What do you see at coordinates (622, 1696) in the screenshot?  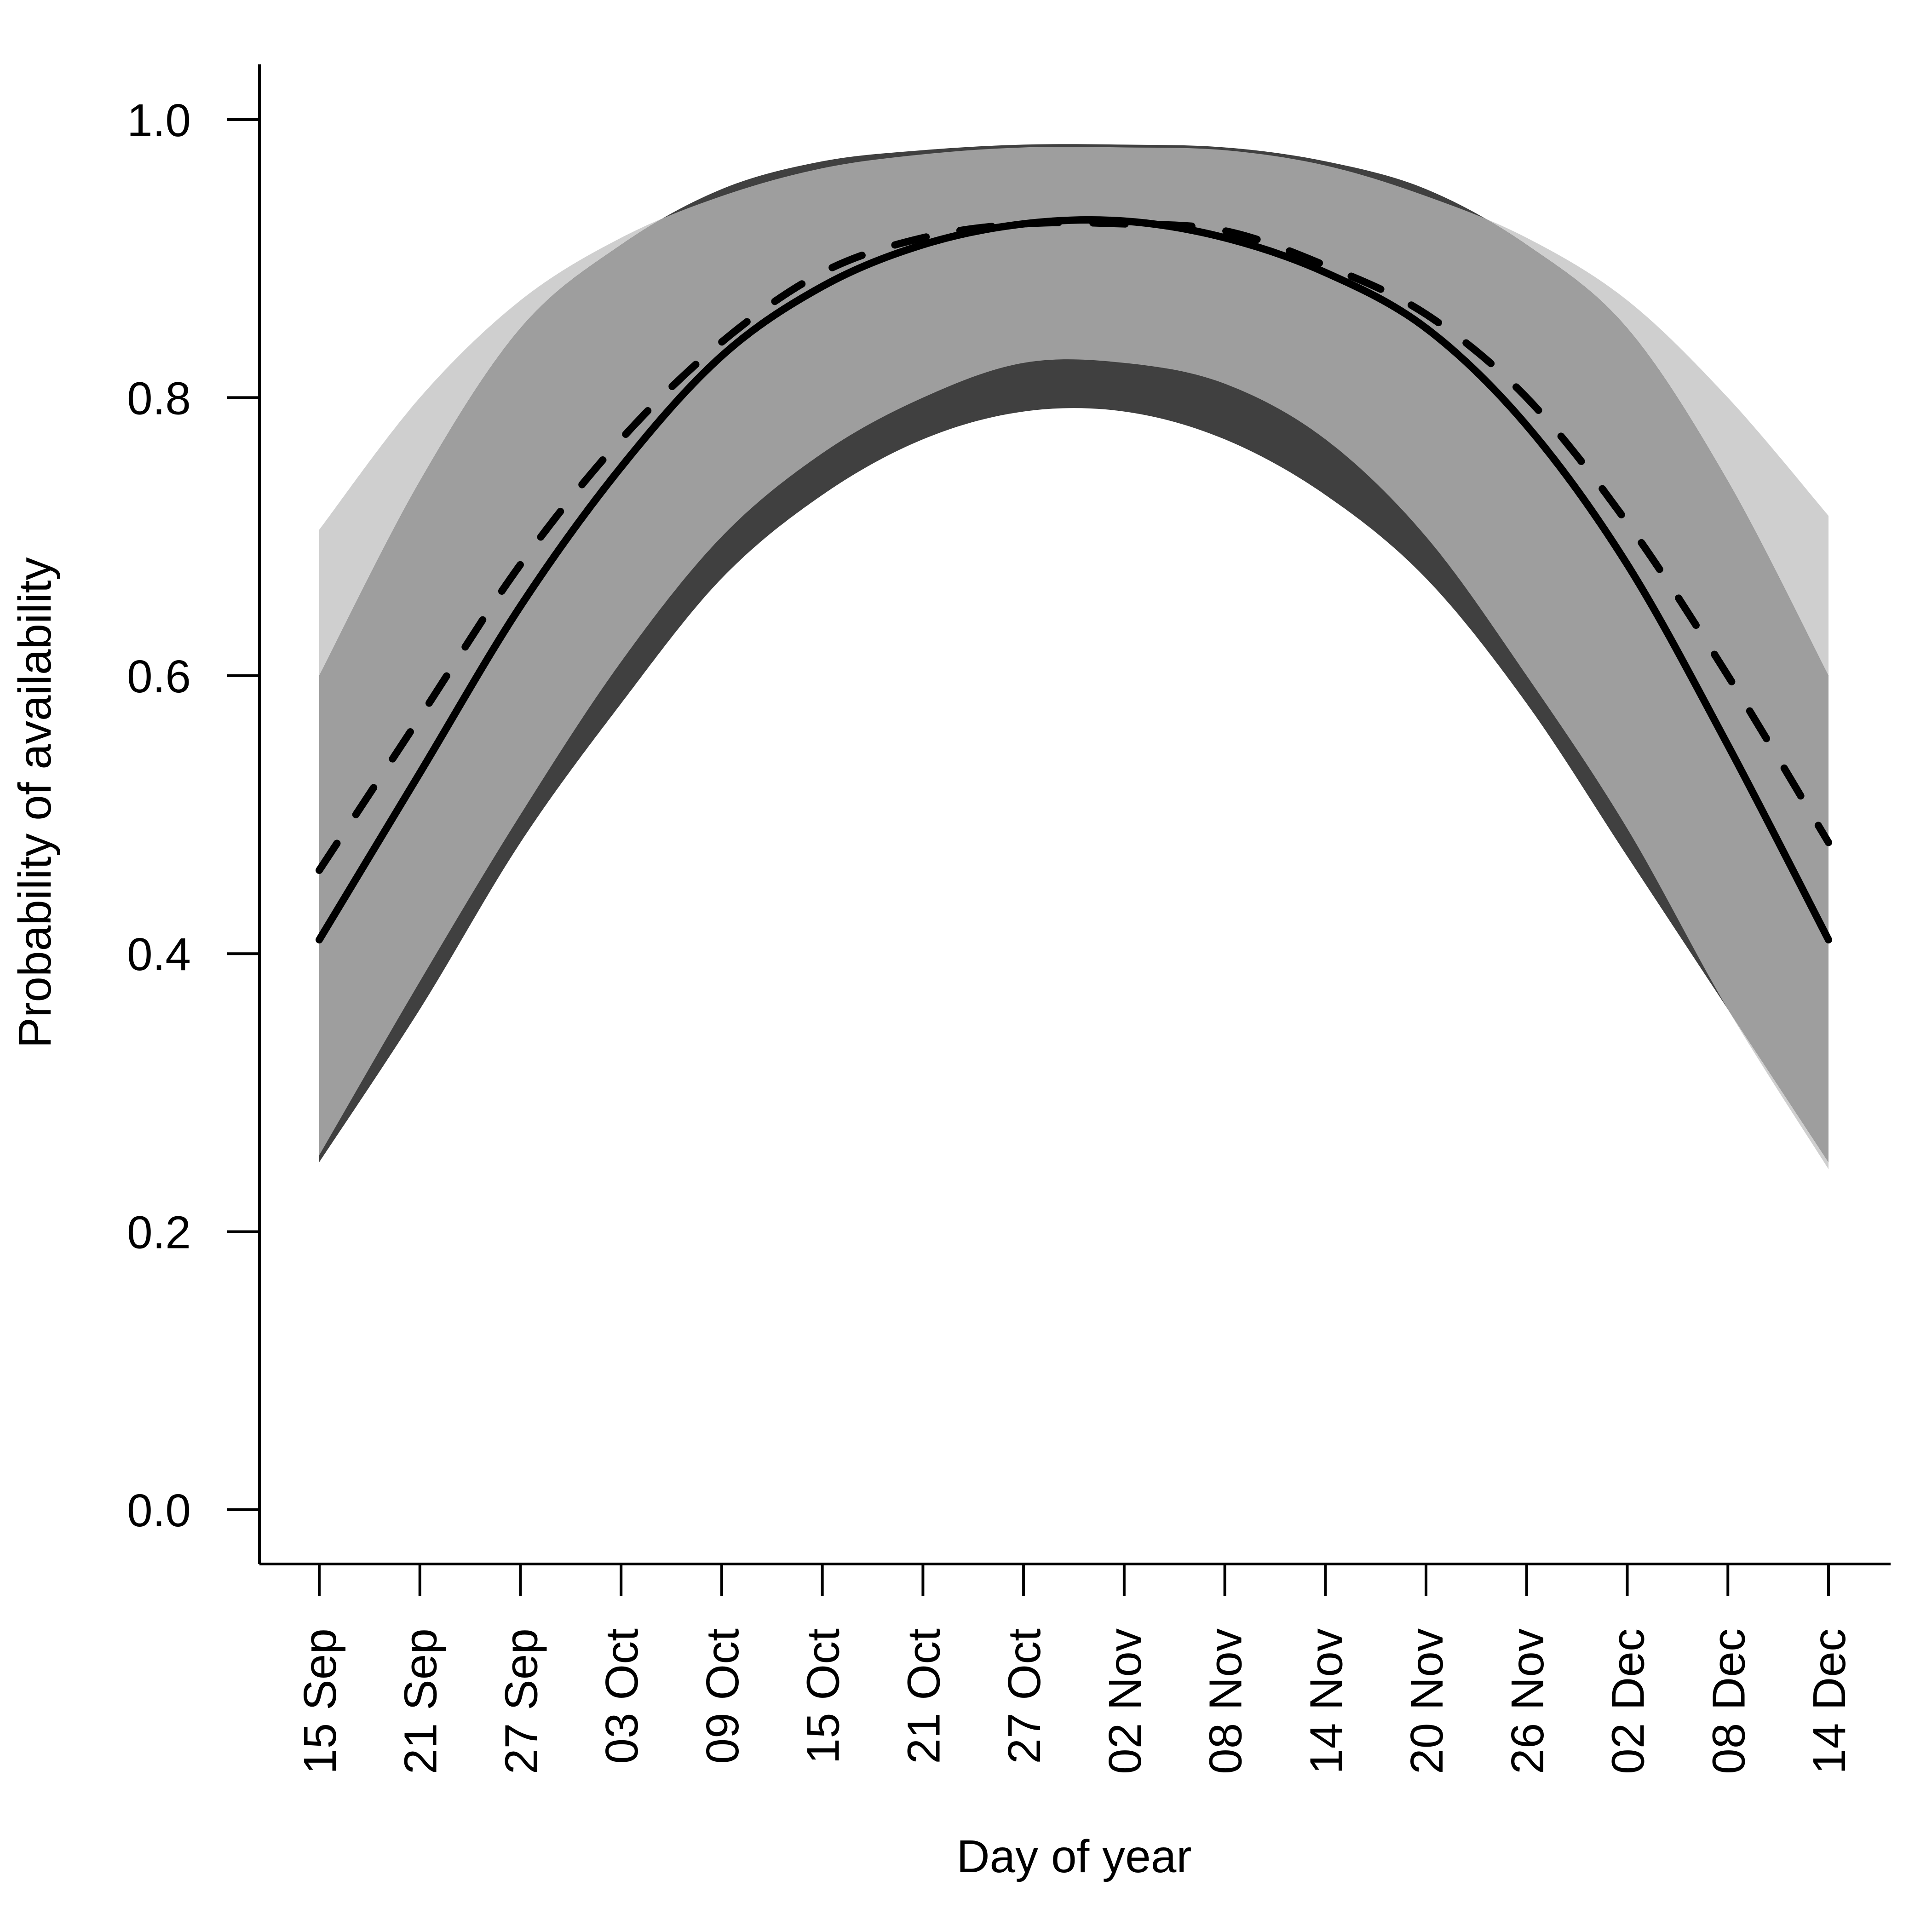 I see `x-tick-label: 03 Oct` at bounding box center [622, 1696].